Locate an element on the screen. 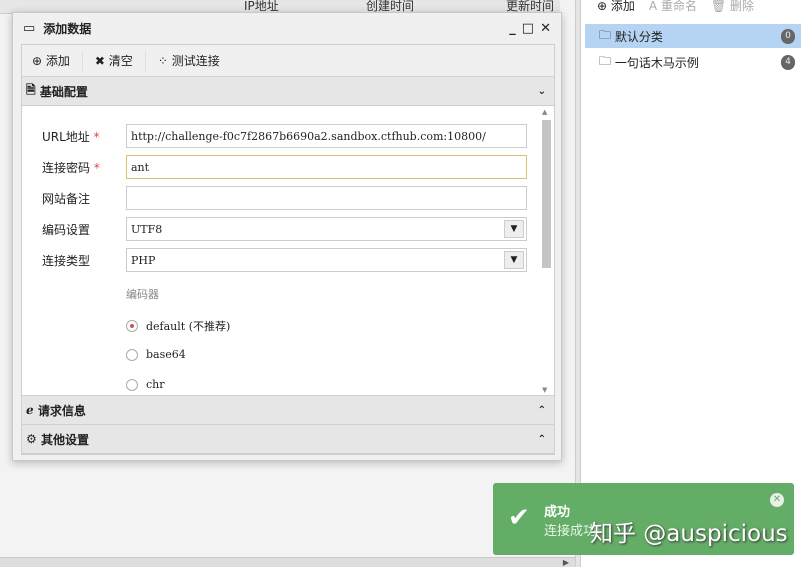  count-badge: 4 is located at coordinates (788, 62).